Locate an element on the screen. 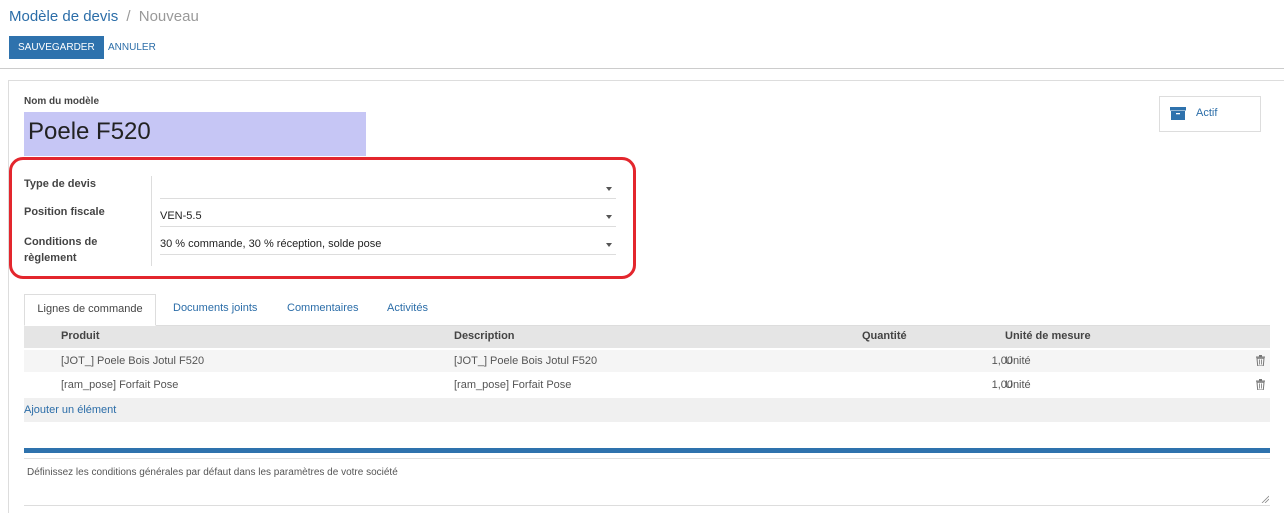 Image resolution: width=1284 pixels, height=513 pixels. name-input: Poele F520 is located at coordinates (89, 132).